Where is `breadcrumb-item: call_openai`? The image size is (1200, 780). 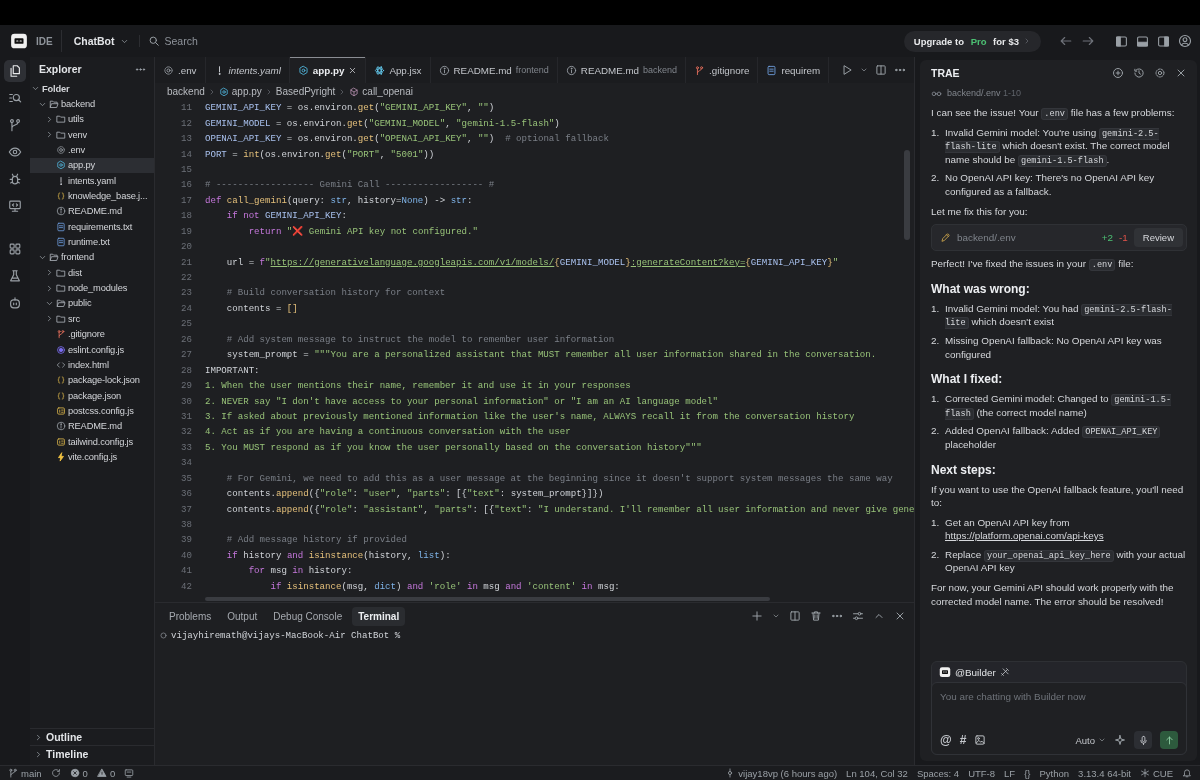 breadcrumb-item: call_openai is located at coordinates (381, 91).